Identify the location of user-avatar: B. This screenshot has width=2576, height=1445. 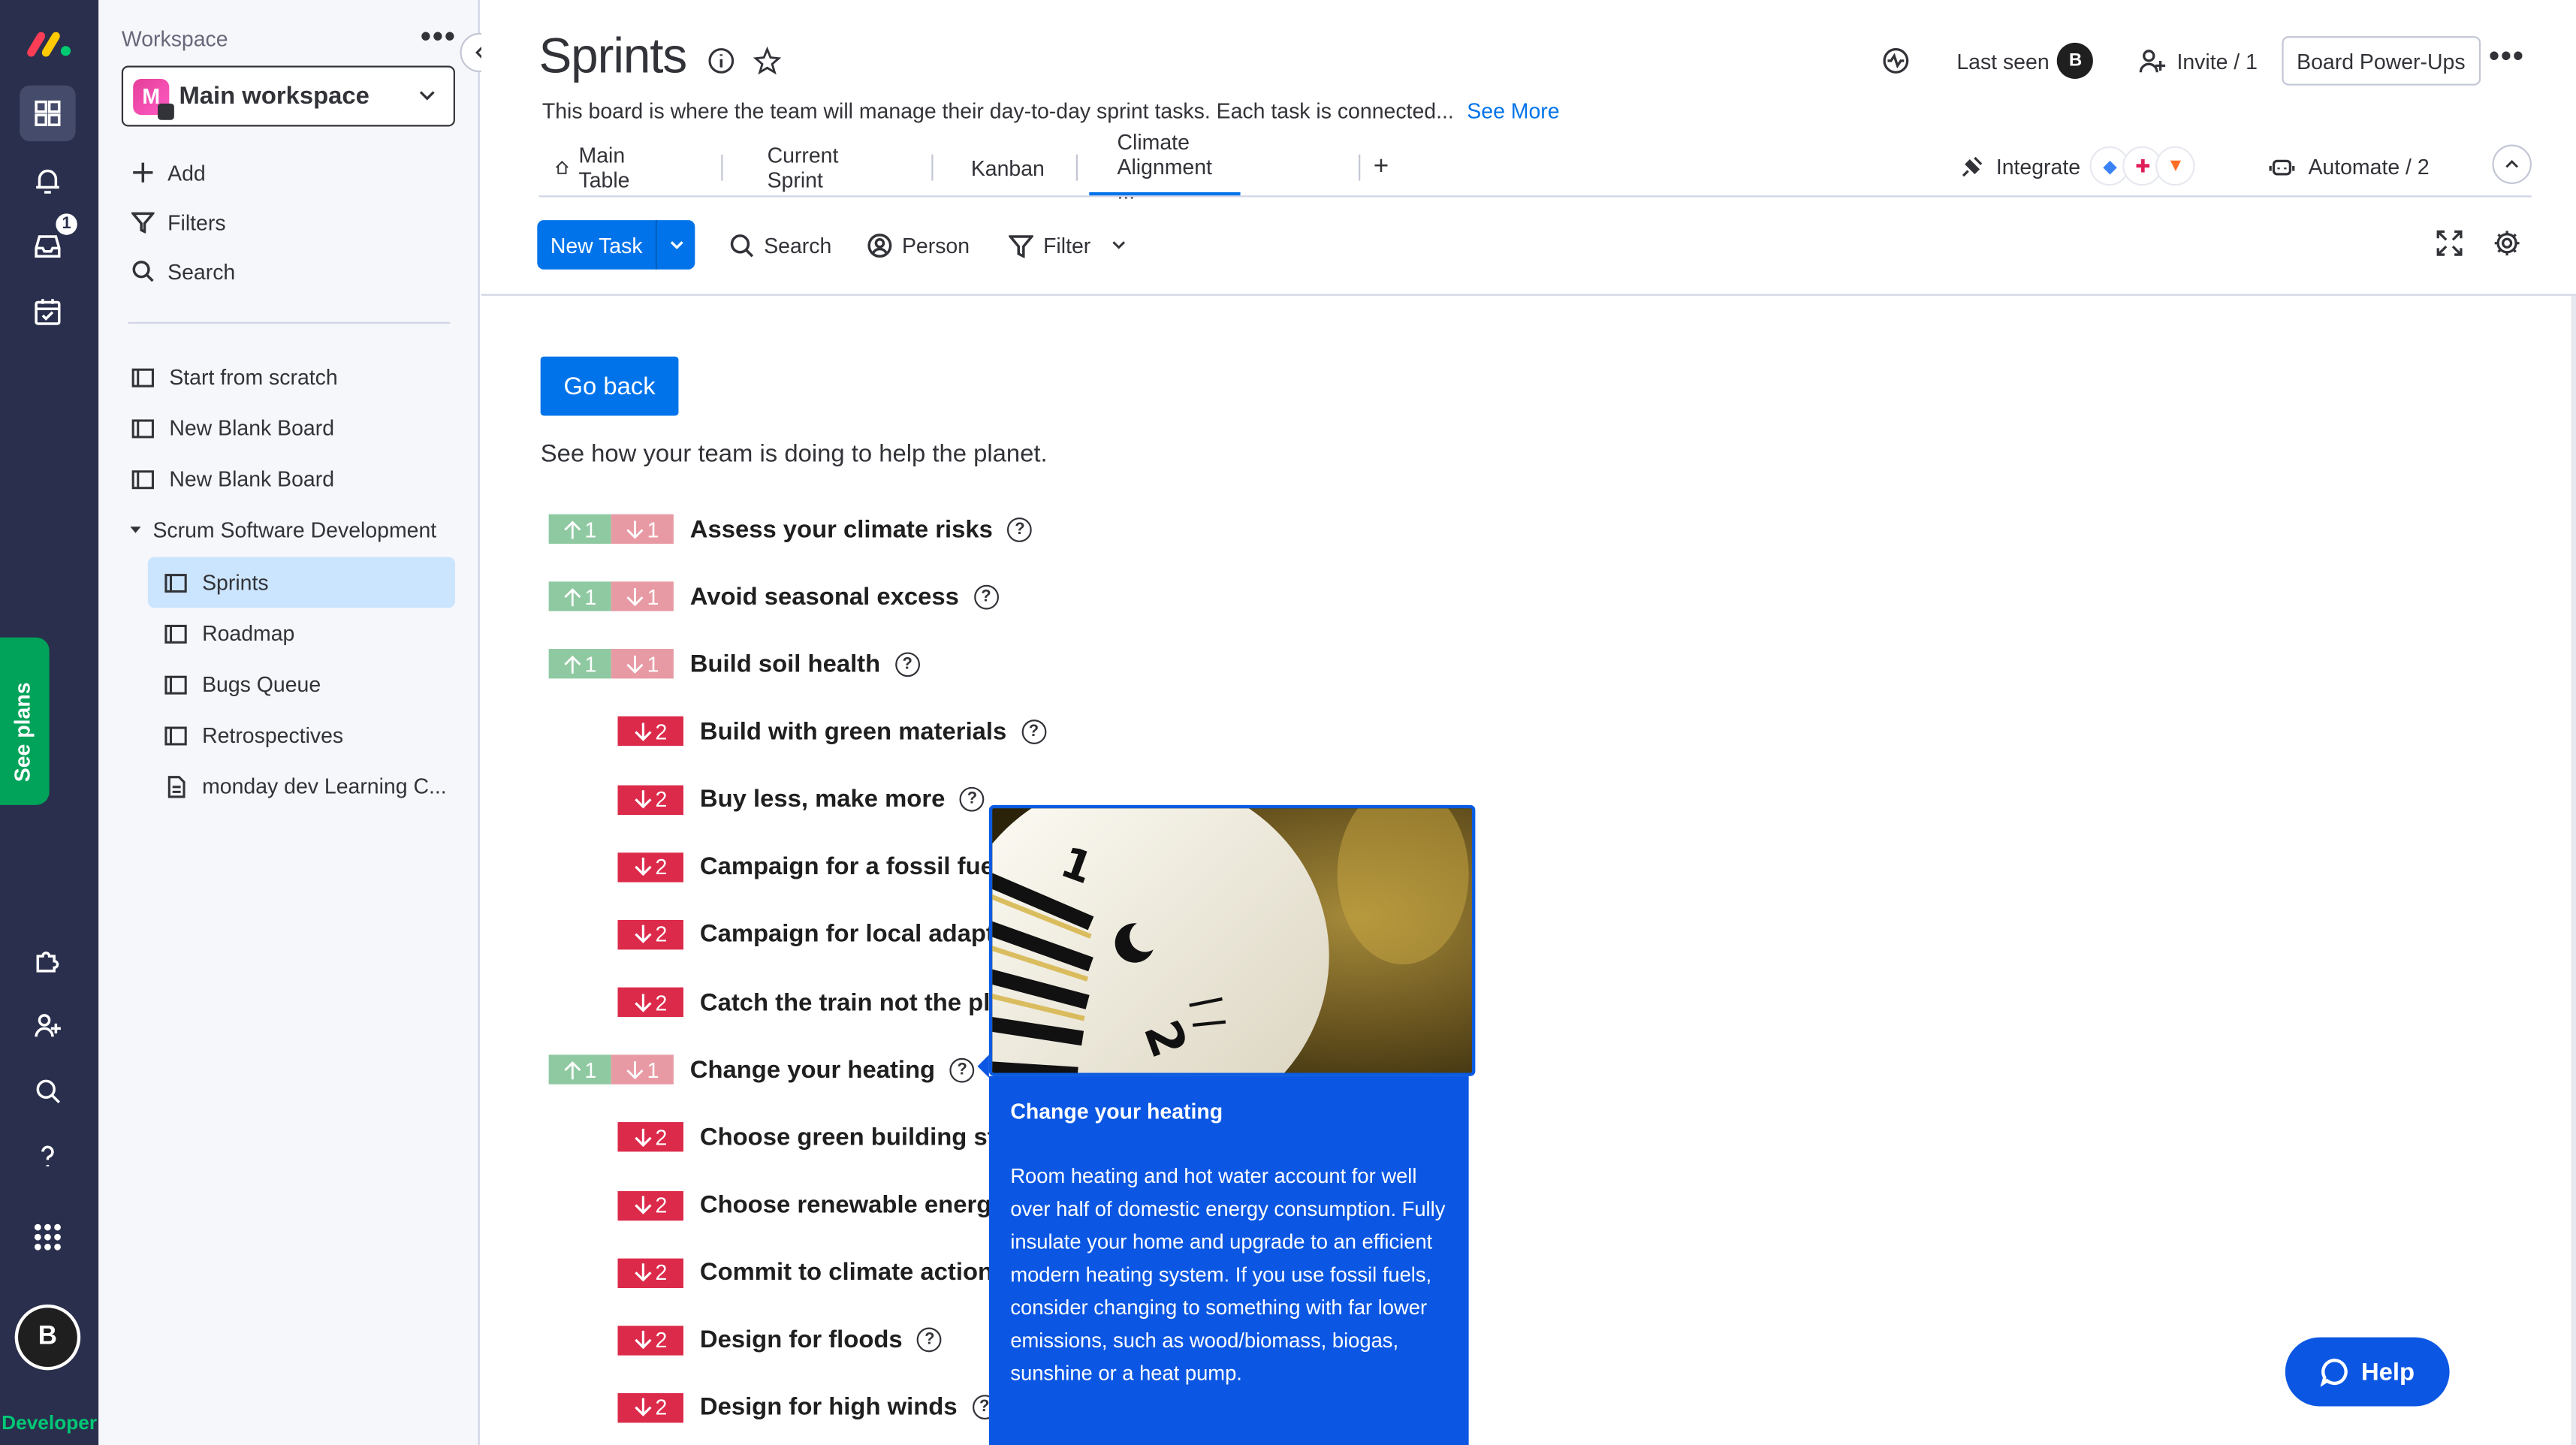
(48, 1337).